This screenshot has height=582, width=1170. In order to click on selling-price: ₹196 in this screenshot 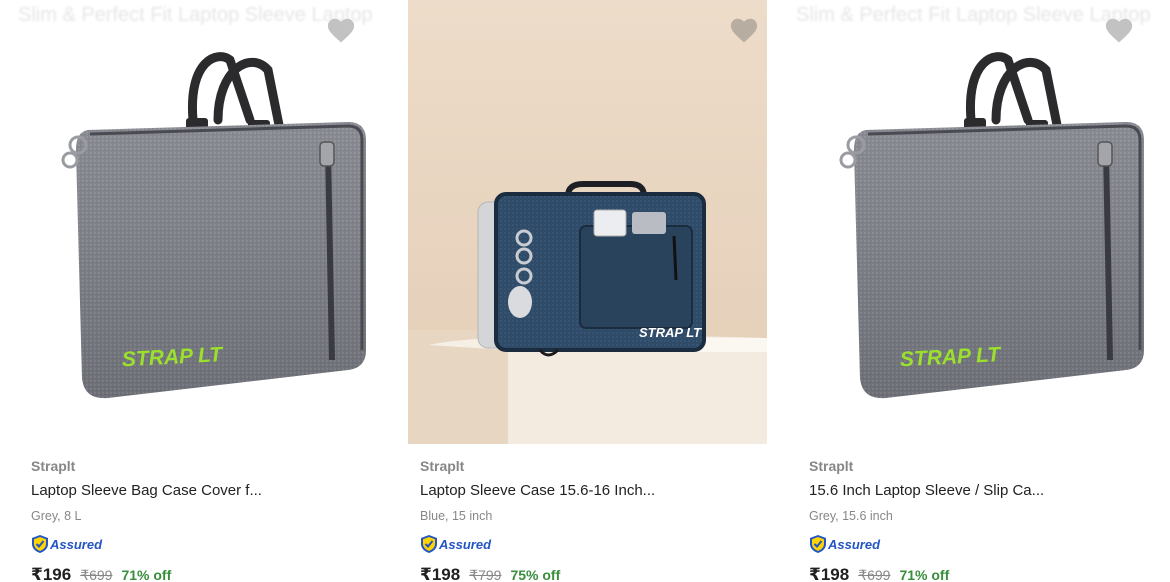, I will do `click(51, 573)`.